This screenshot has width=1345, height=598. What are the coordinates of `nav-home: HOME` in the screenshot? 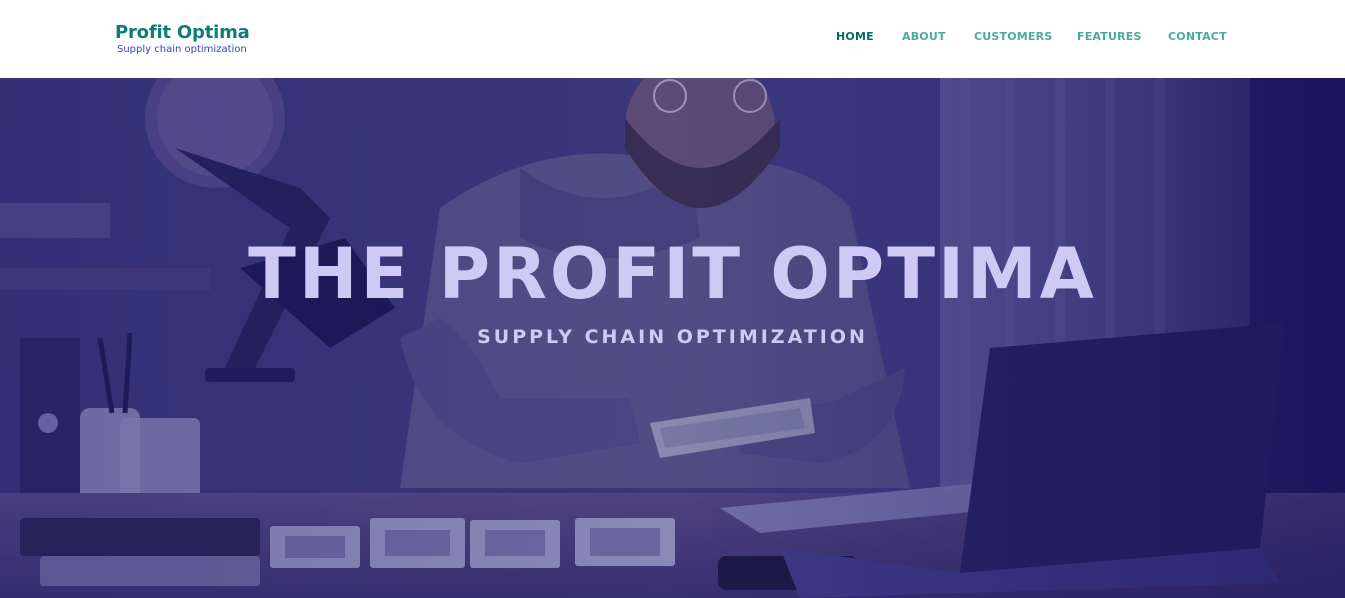 It's located at (855, 37).